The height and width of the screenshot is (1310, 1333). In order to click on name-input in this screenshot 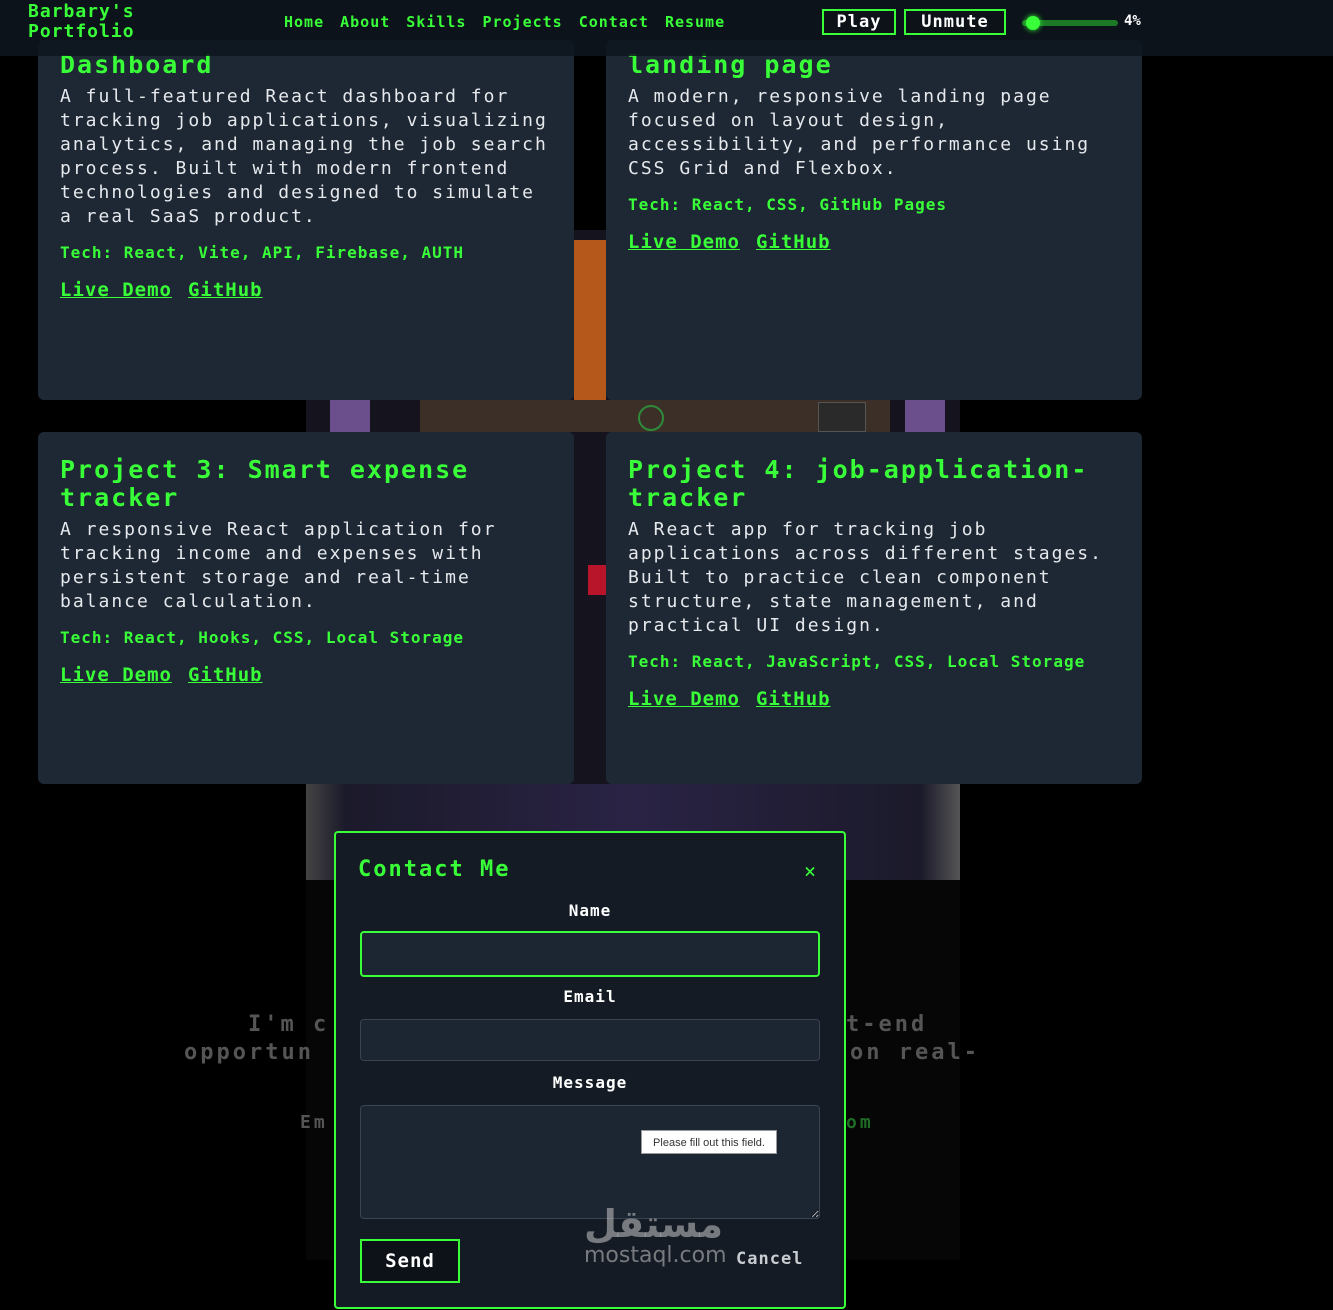, I will do `click(590, 954)`.